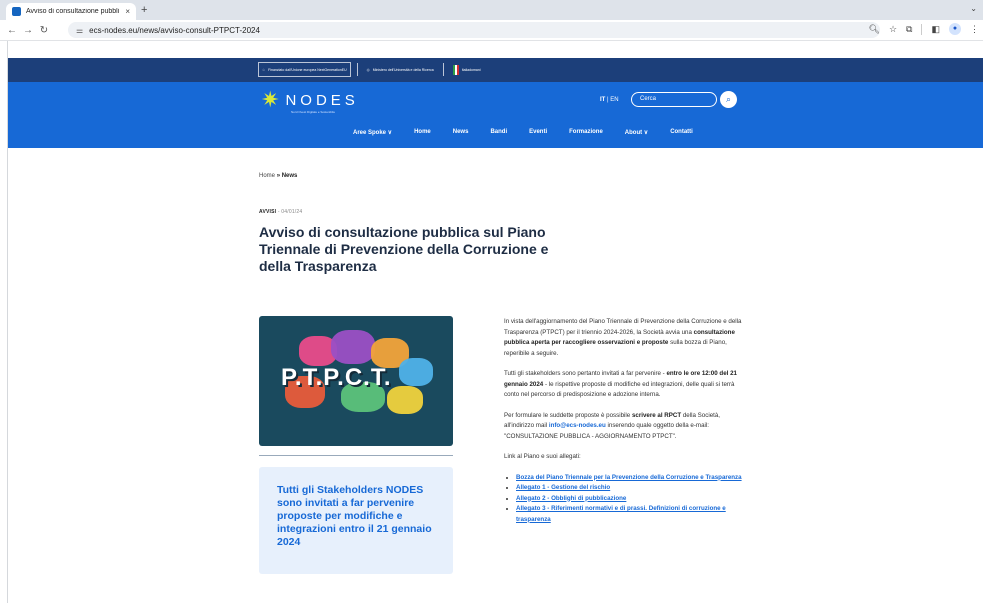  What do you see at coordinates (28, 30) in the screenshot?
I see `forward-arrow-icon: →` at bounding box center [28, 30].